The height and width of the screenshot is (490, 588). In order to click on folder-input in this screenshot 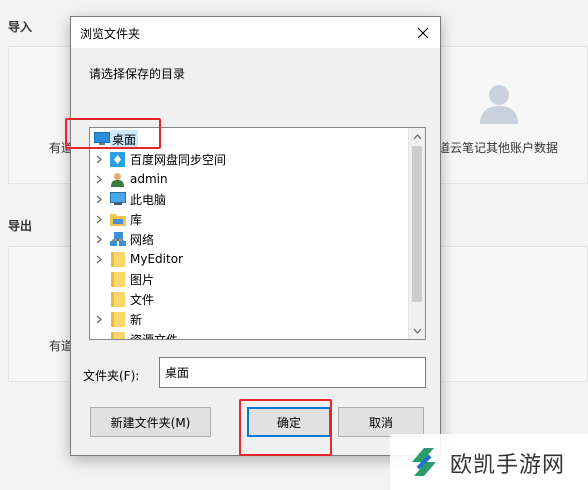, I will do `click(292, 372)`.